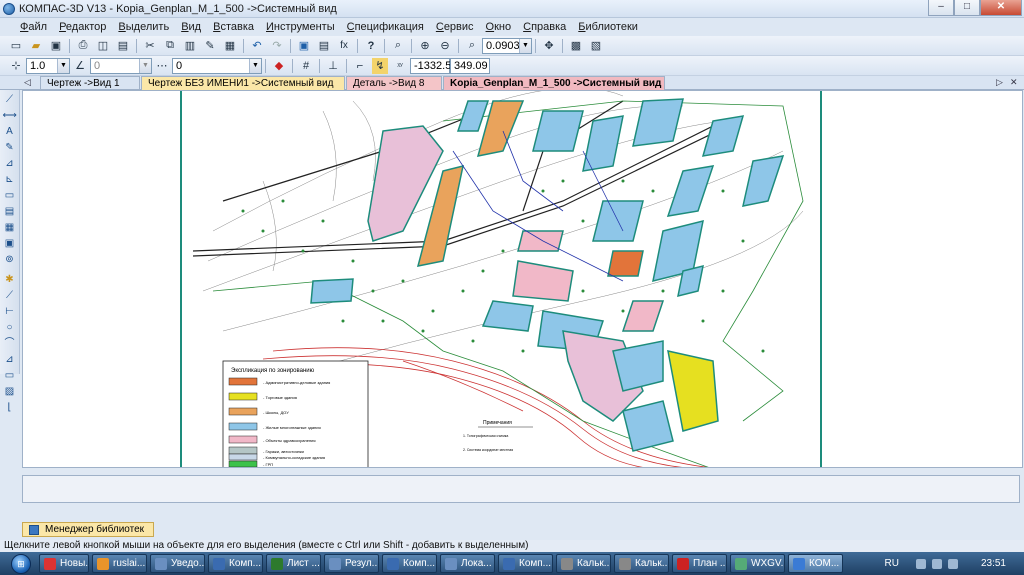 The width and height of the screenshot is (1024, 575). What do you see at coordinates (80, 66) in the screenshot?
I see `angle-icon: ∠` at bounding box center [80, 66].